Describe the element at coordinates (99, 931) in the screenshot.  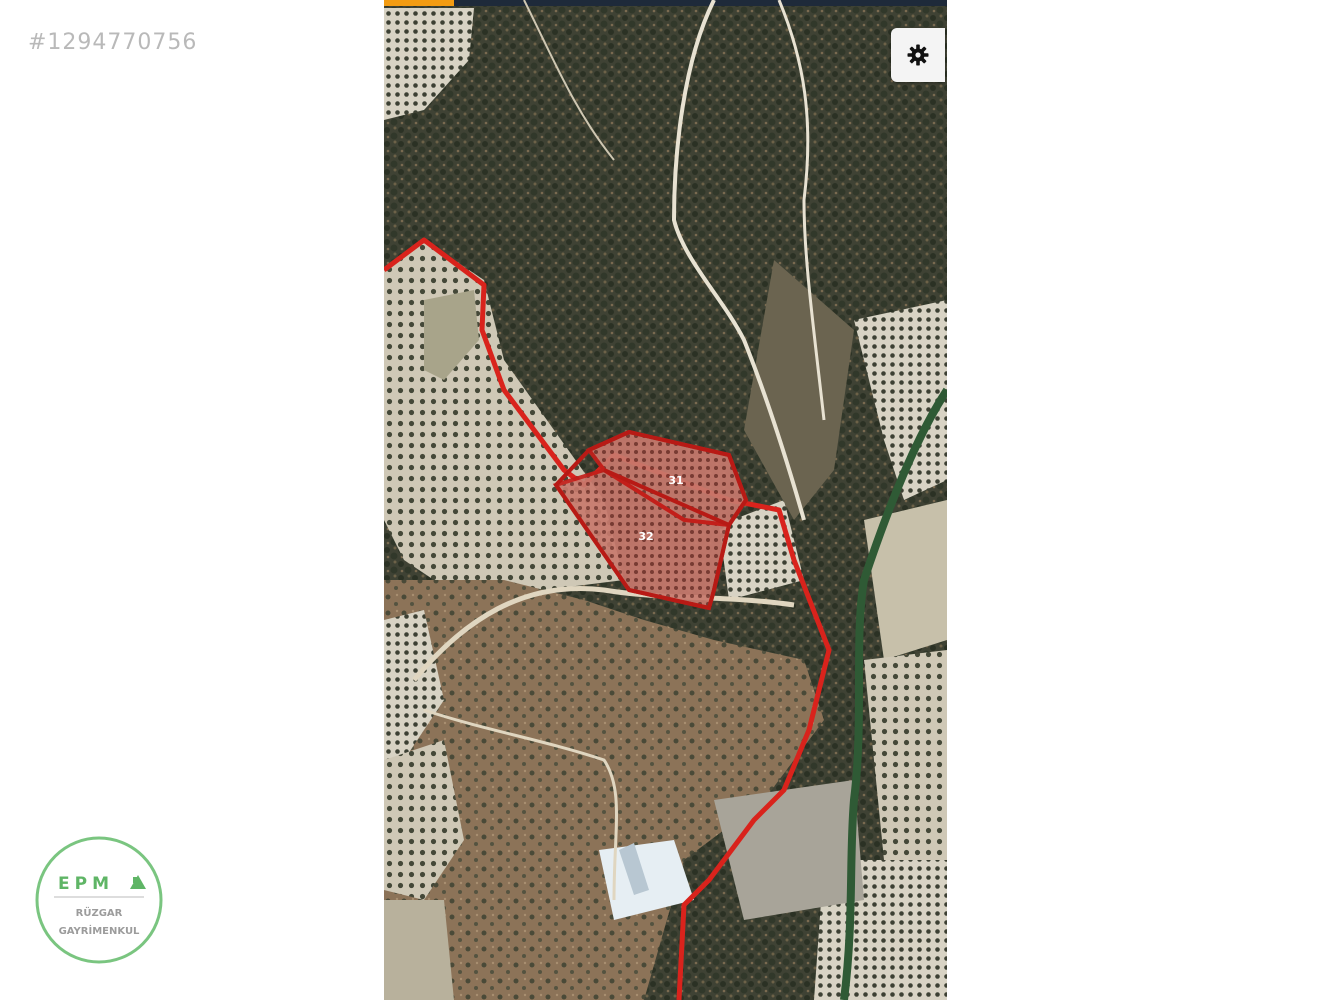
I see `logo-line-2: GAYRİMENKUL` at that location.